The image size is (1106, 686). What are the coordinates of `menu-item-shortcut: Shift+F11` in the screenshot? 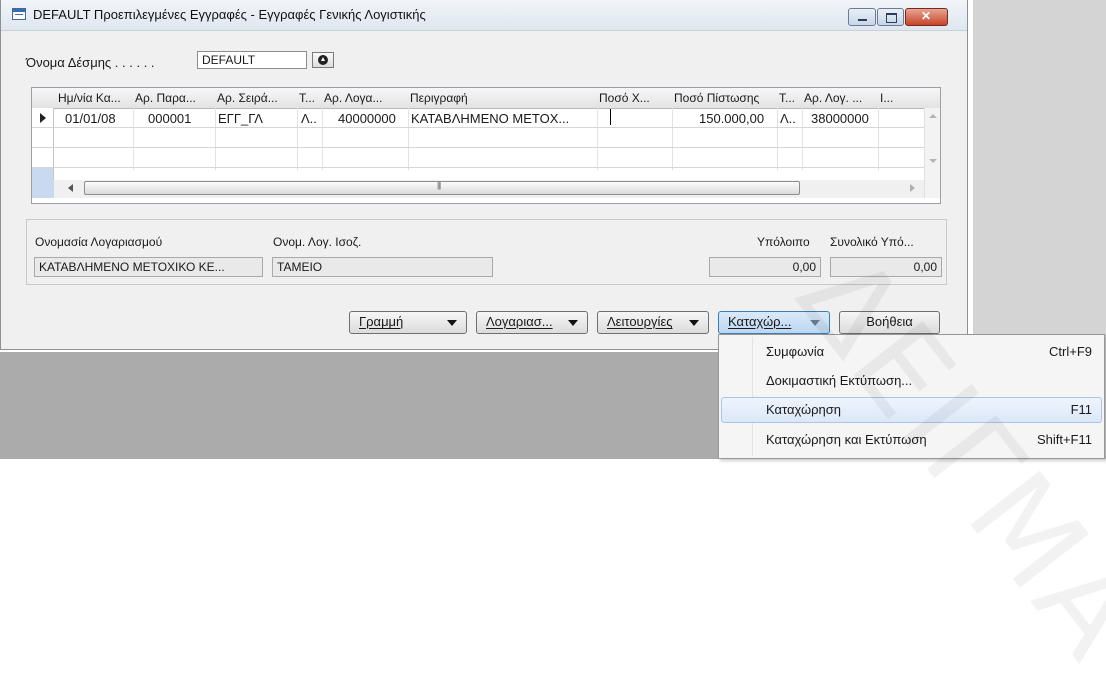 It's located at (1064, 439).